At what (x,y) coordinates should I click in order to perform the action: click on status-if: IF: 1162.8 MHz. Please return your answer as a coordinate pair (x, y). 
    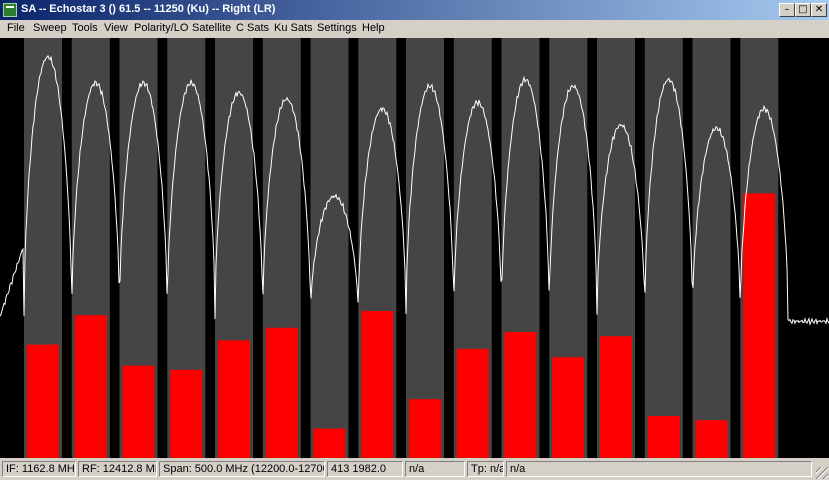
    Looking at the image, I should click on (39, 469).